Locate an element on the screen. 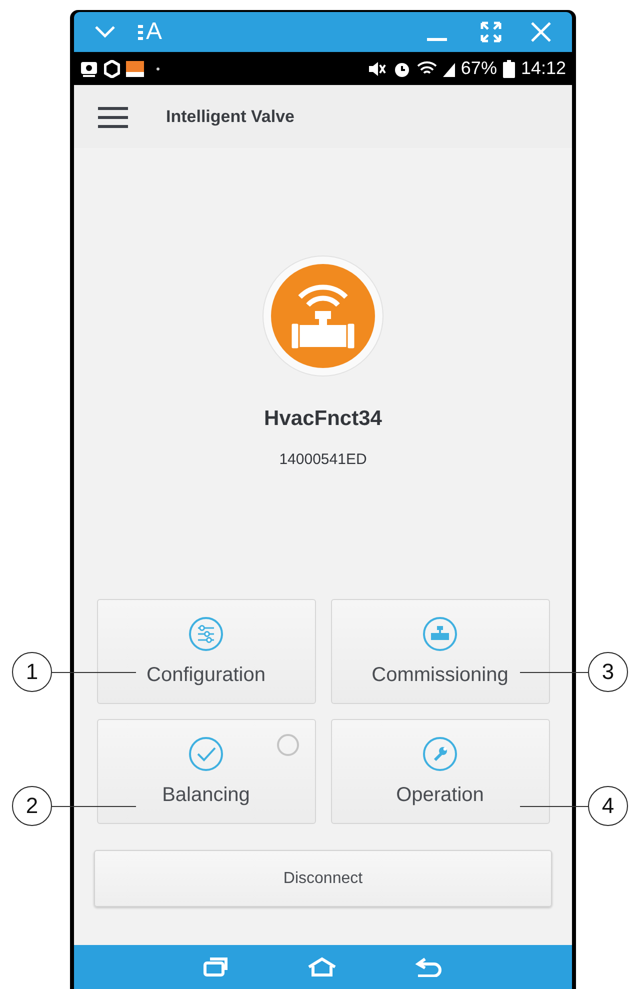 The image size is (631, 989). sliders-icon is located at coordinates (206, 634).